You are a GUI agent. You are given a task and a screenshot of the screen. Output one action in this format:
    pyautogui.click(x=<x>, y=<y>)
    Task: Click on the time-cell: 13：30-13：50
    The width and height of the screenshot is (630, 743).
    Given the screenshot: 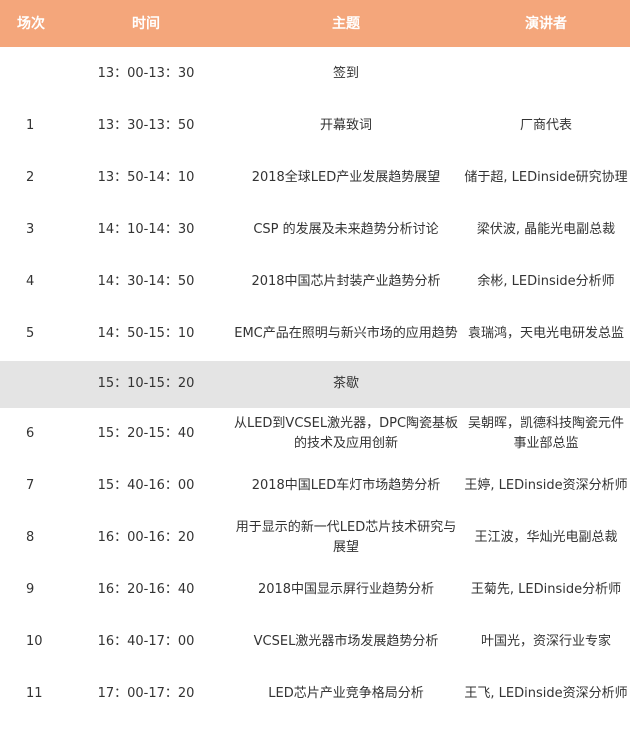 What is the action you would take?
    pyautogui.click(x=146, y=125)
    